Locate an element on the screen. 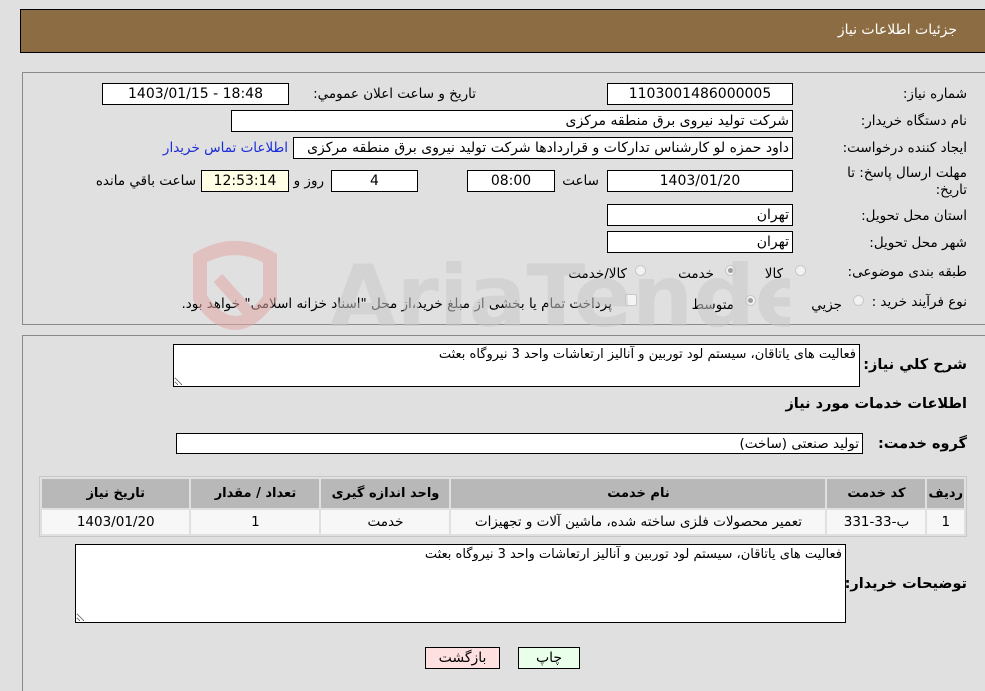 The image size is (985, 691). col-header-service-name: نام خدمت is located at coordinates (638, 493).